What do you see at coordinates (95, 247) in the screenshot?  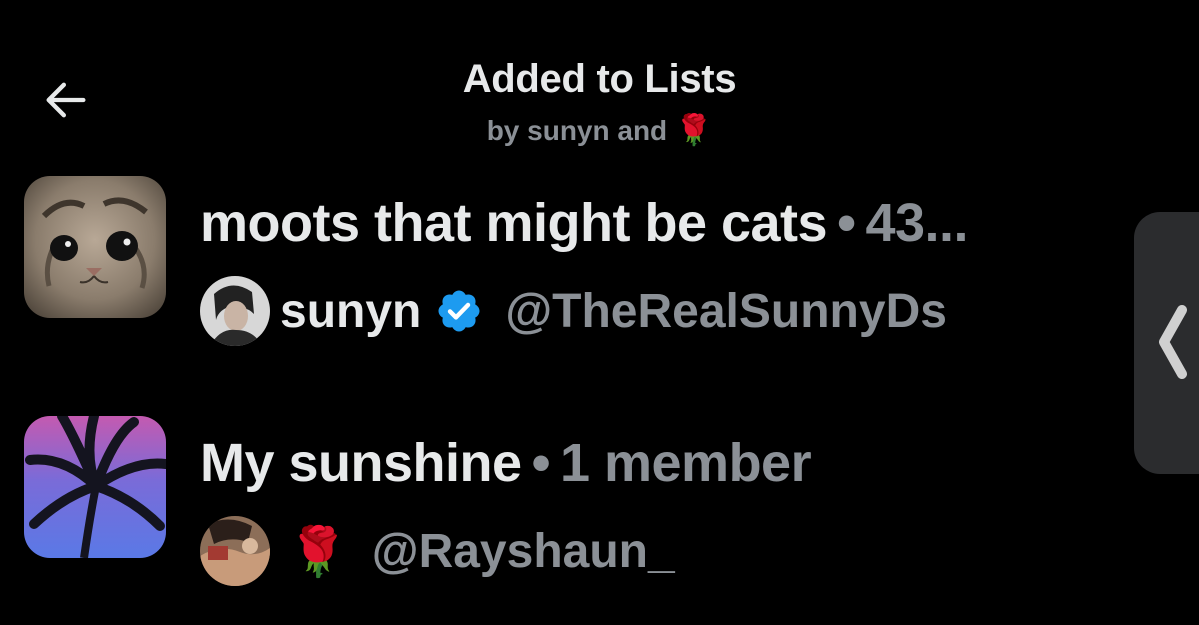 I see `list-avatar-cat` at bounding box center [95, 247].